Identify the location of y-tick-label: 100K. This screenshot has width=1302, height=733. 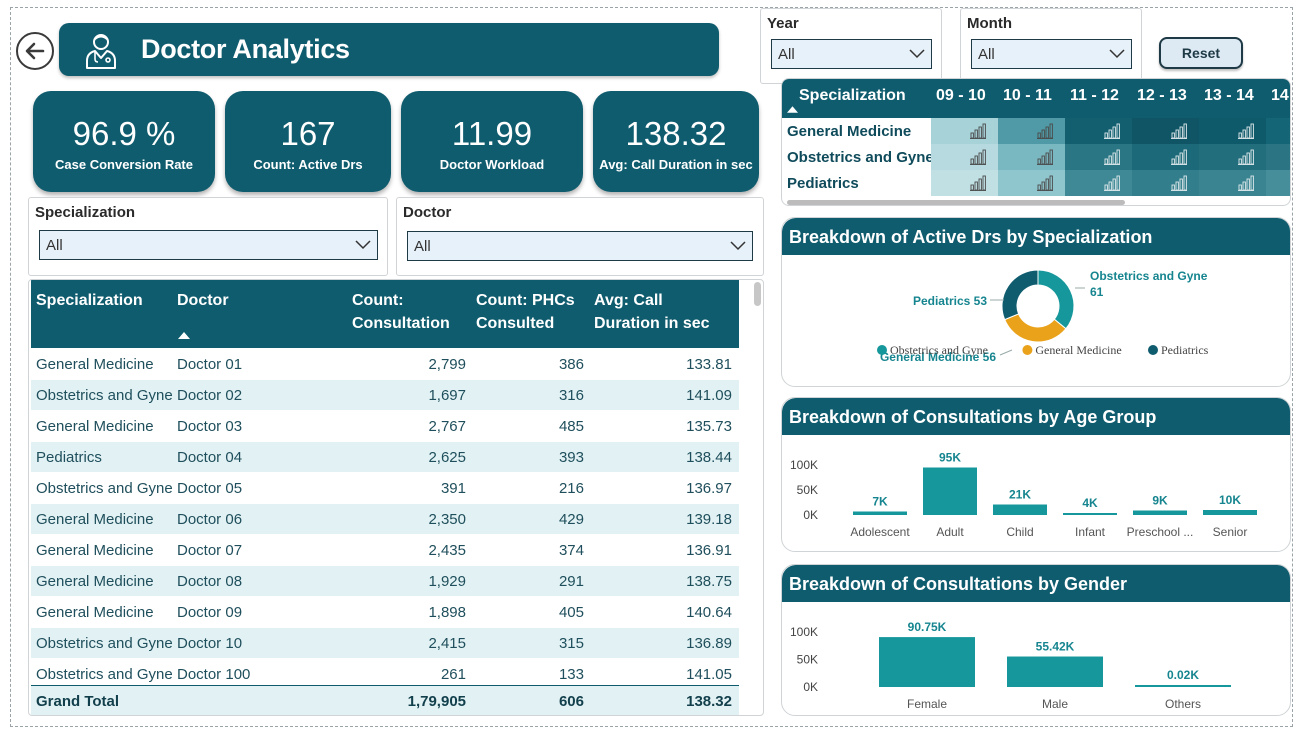
(804, 465).